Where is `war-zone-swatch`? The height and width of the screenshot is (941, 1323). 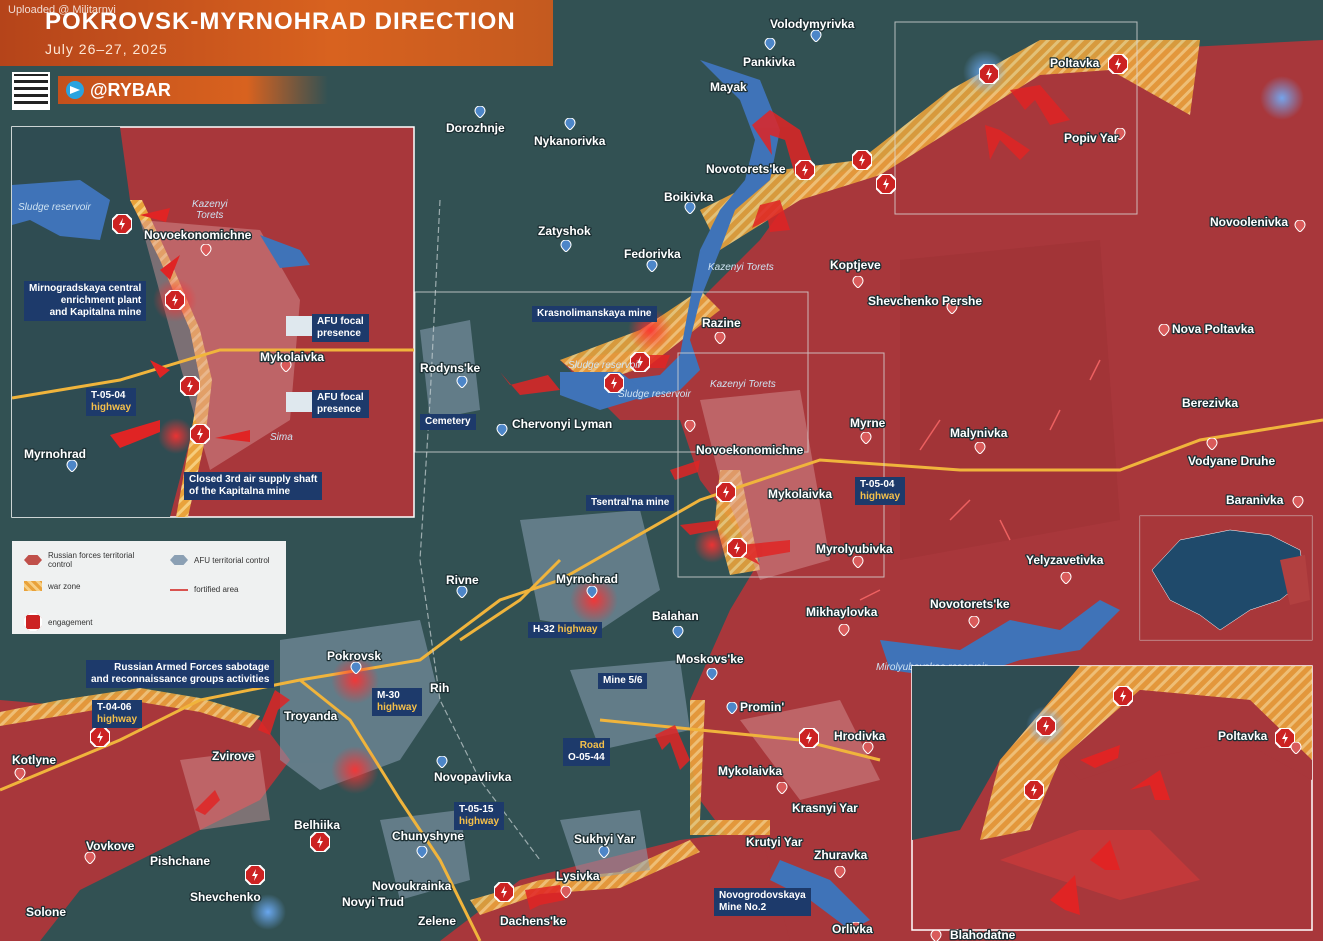
war-zone-swatch is located at coordinates (33, 586).